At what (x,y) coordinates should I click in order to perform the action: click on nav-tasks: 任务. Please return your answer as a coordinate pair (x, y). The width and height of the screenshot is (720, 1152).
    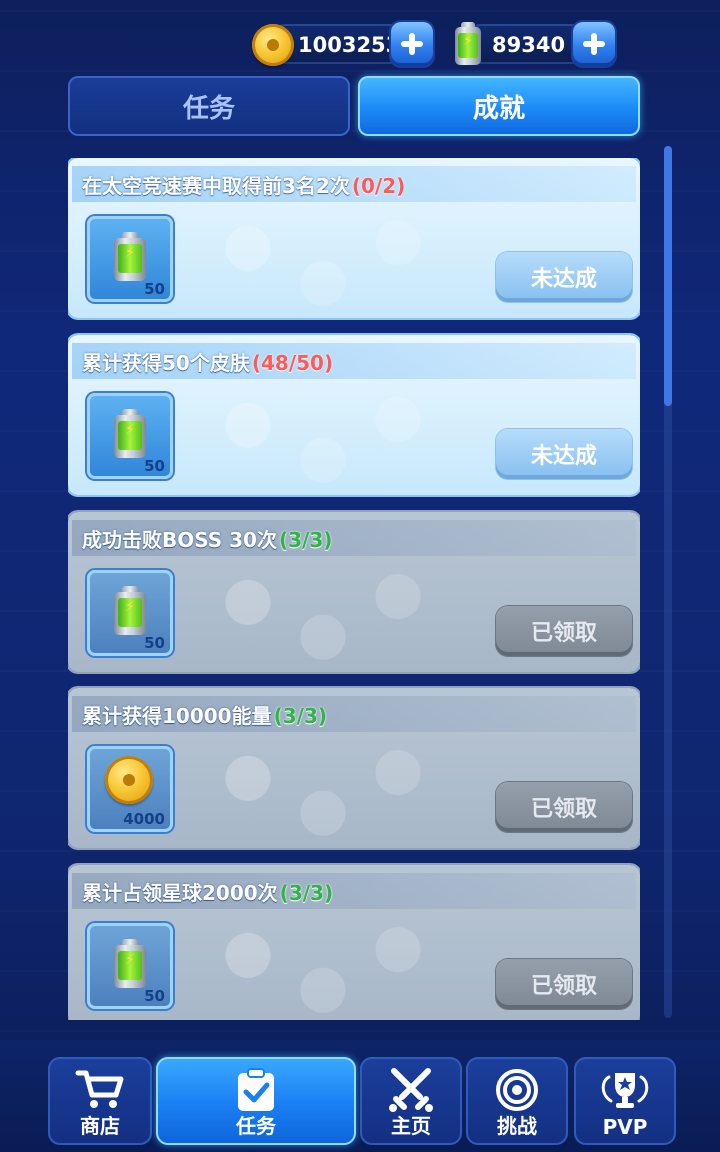
    Looking at the image, I should click on (256, 1101).